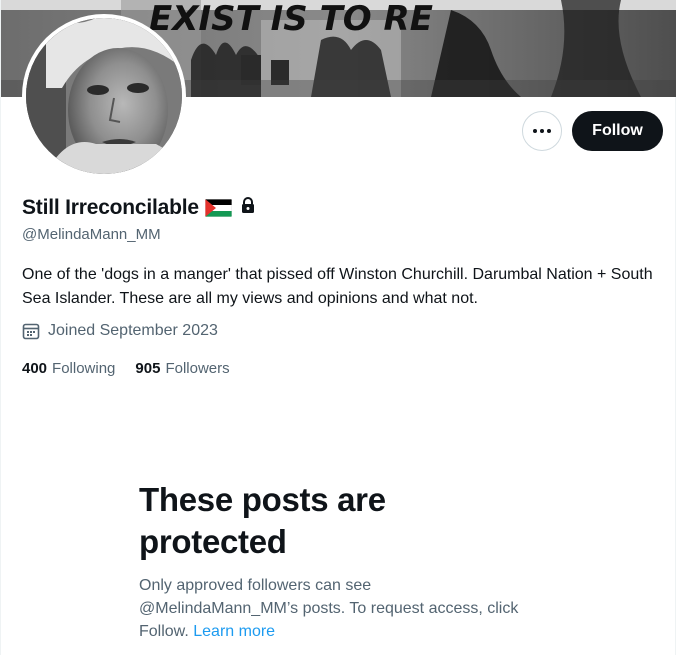  I want to click on profile-handle: @MelindaMann_MM, so click(91, 234).